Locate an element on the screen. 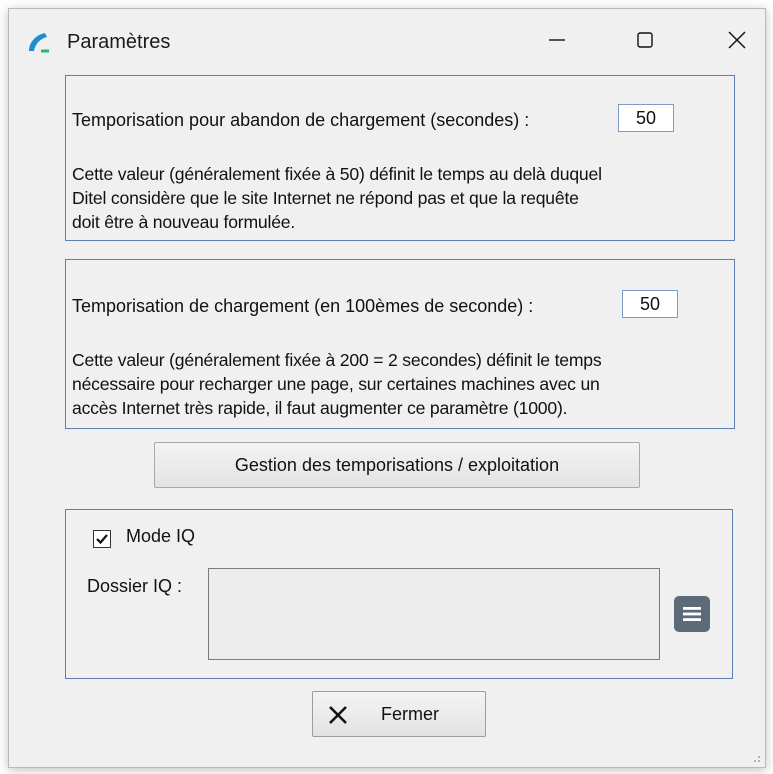 Image resolution: width=773 pixels, height=774 pixels. maximize-icon is located at coordinates (645, 40).